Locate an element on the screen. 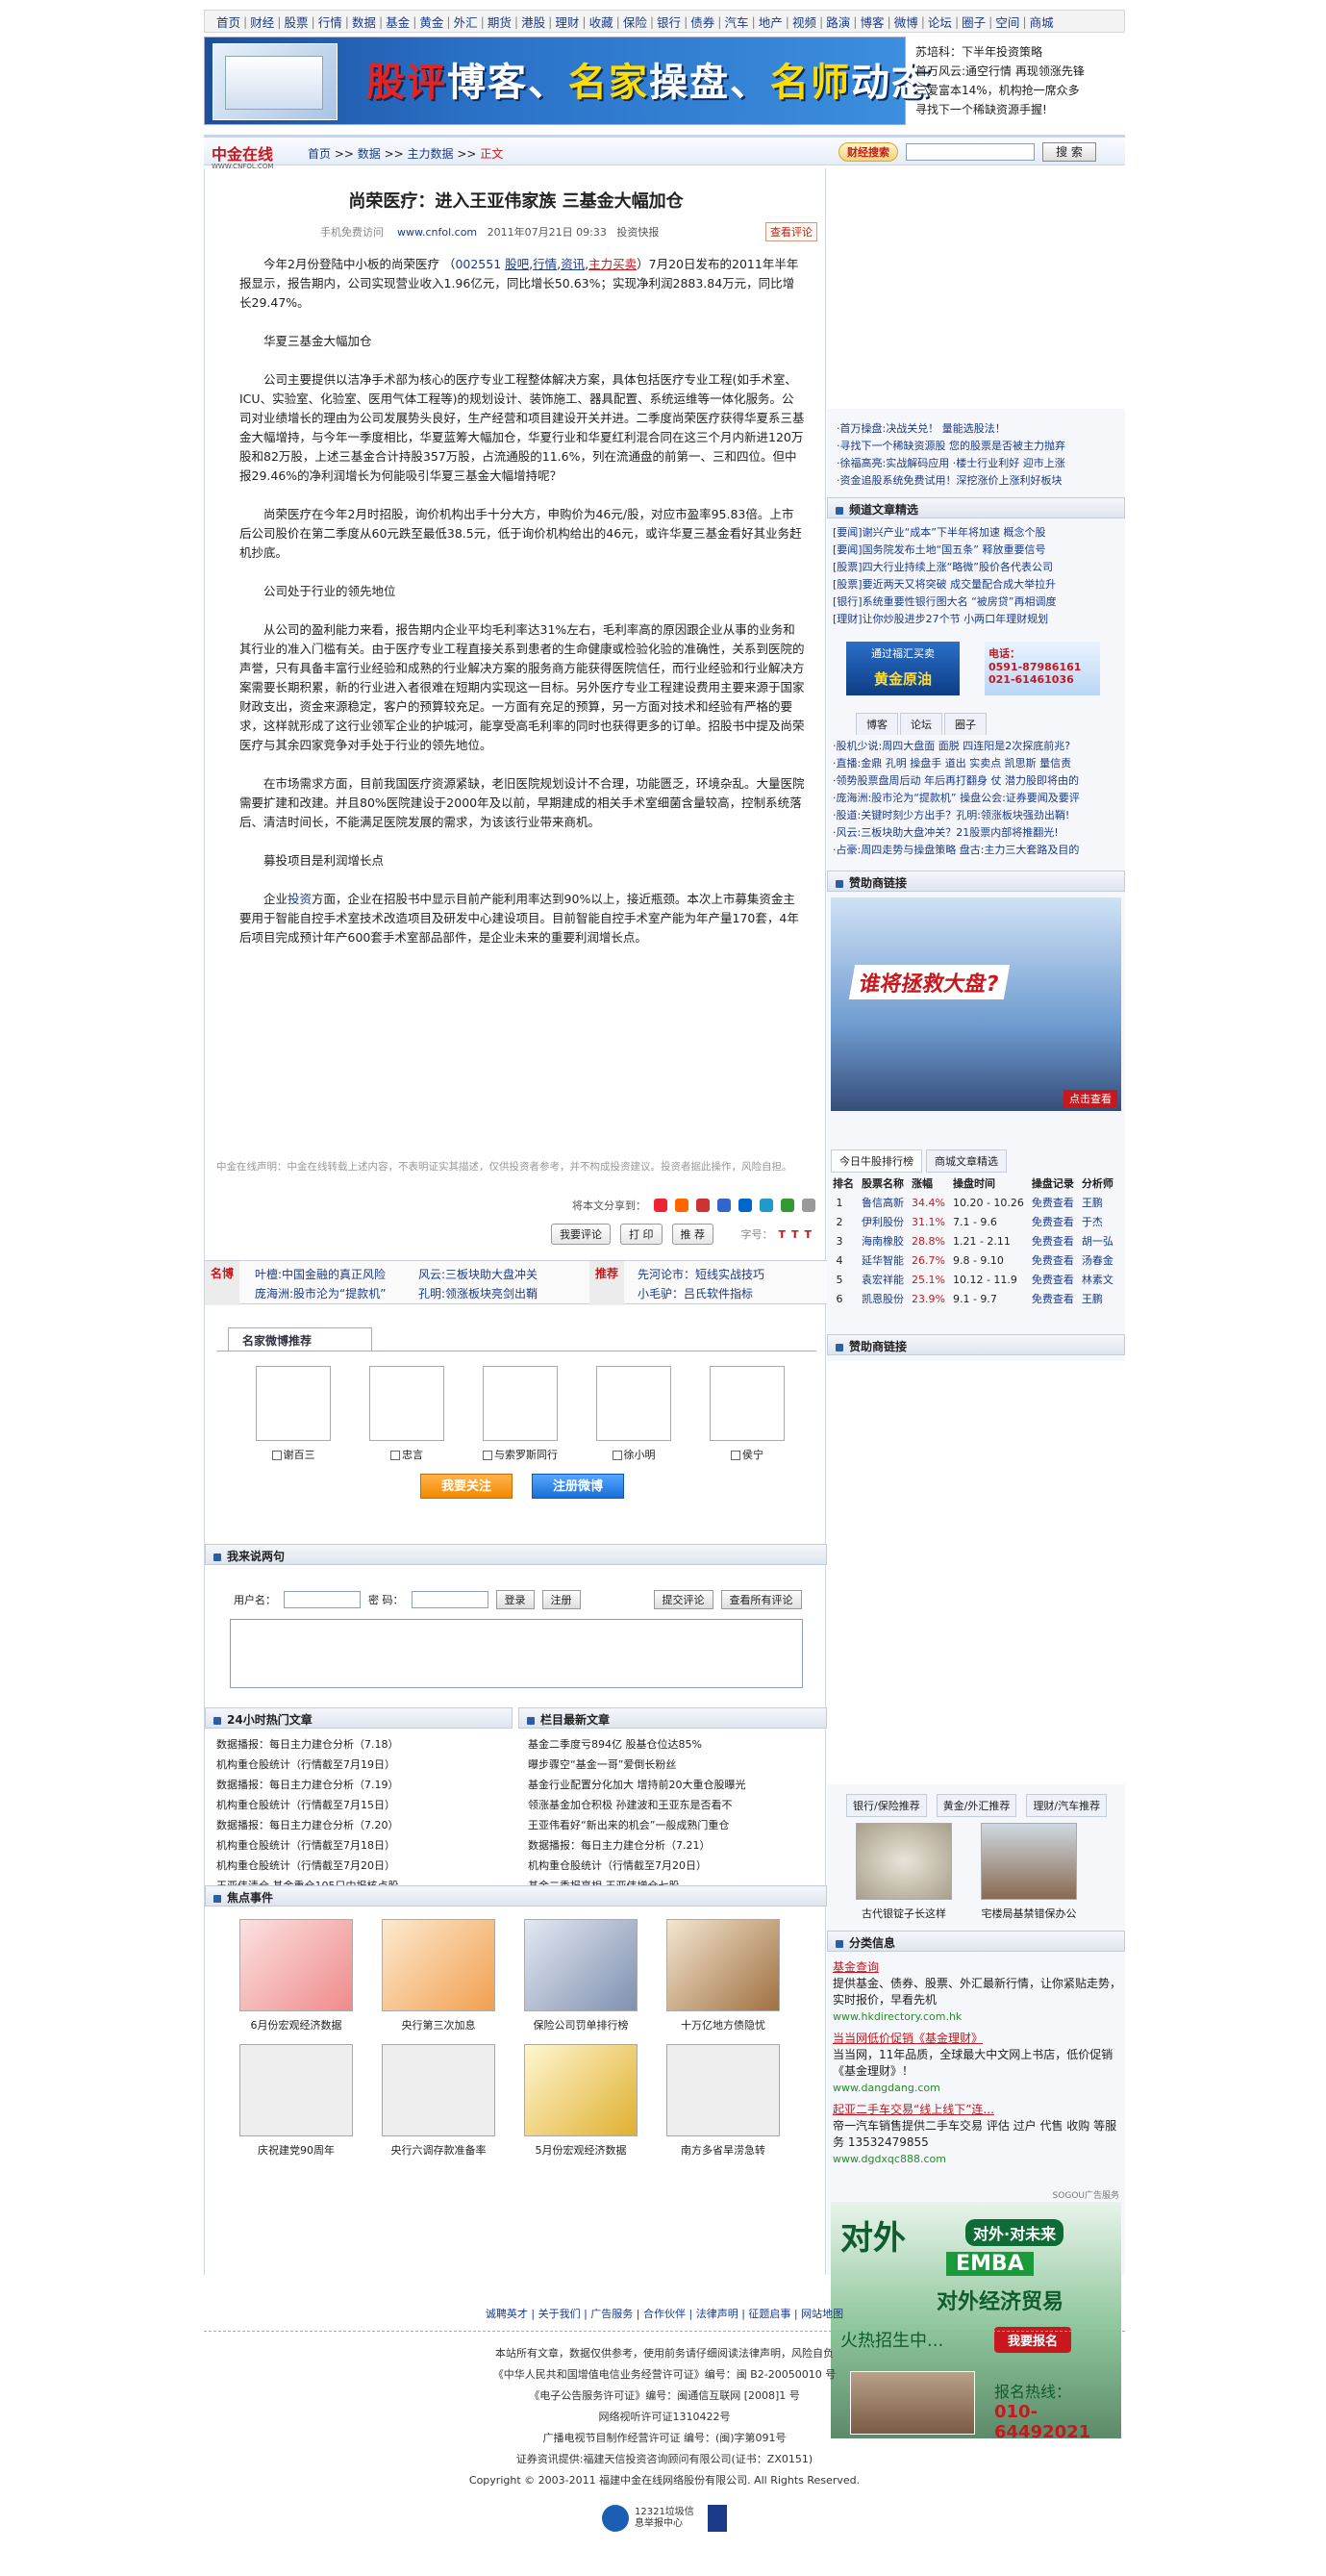 This screenshot has height=2576, width=1326. banner-link: 苏培科：下半年投资策略 is located at coordinates (1020, 52).